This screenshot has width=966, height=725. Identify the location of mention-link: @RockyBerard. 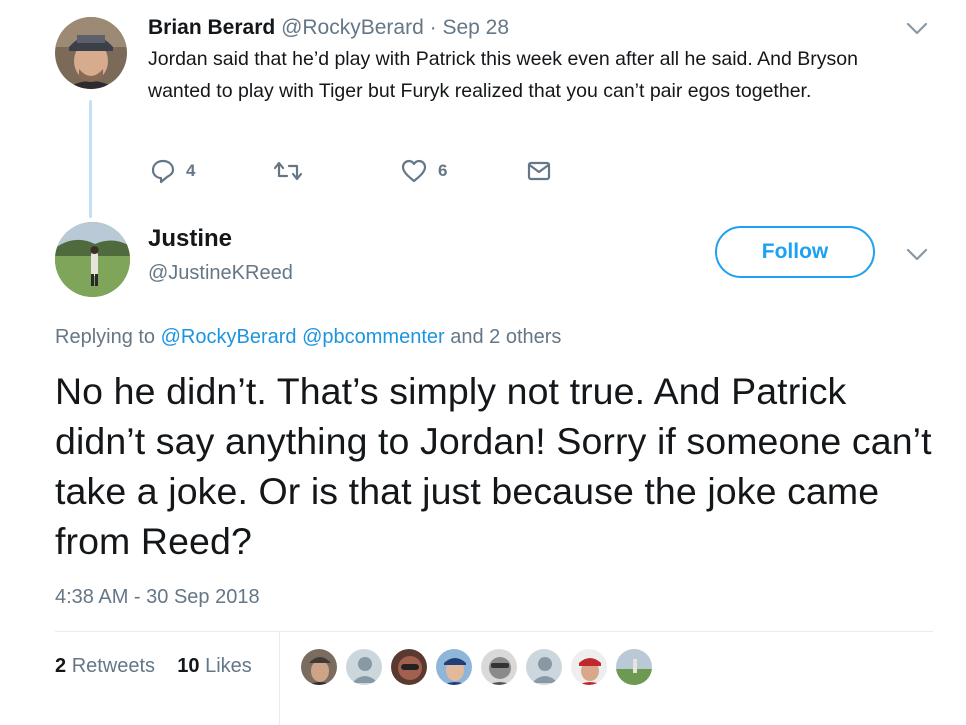
(229, 337).